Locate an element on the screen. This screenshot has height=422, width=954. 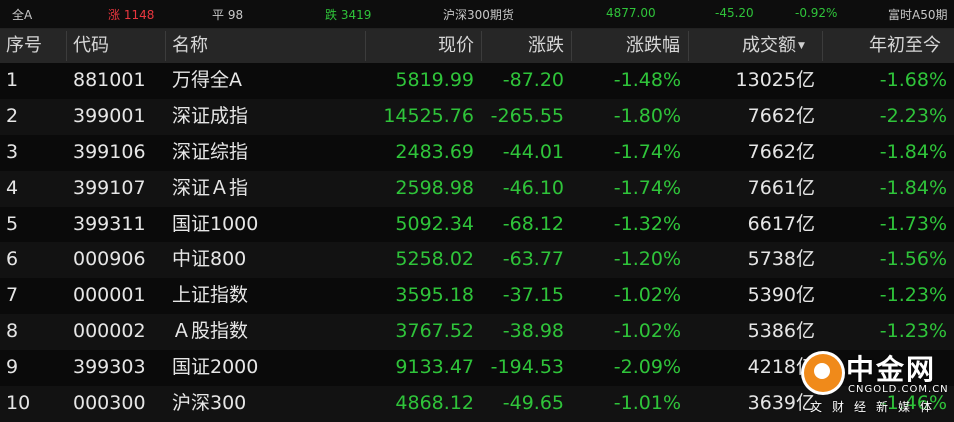
col-header-volume-label: 成交额 is located at coordinates (769, 45).